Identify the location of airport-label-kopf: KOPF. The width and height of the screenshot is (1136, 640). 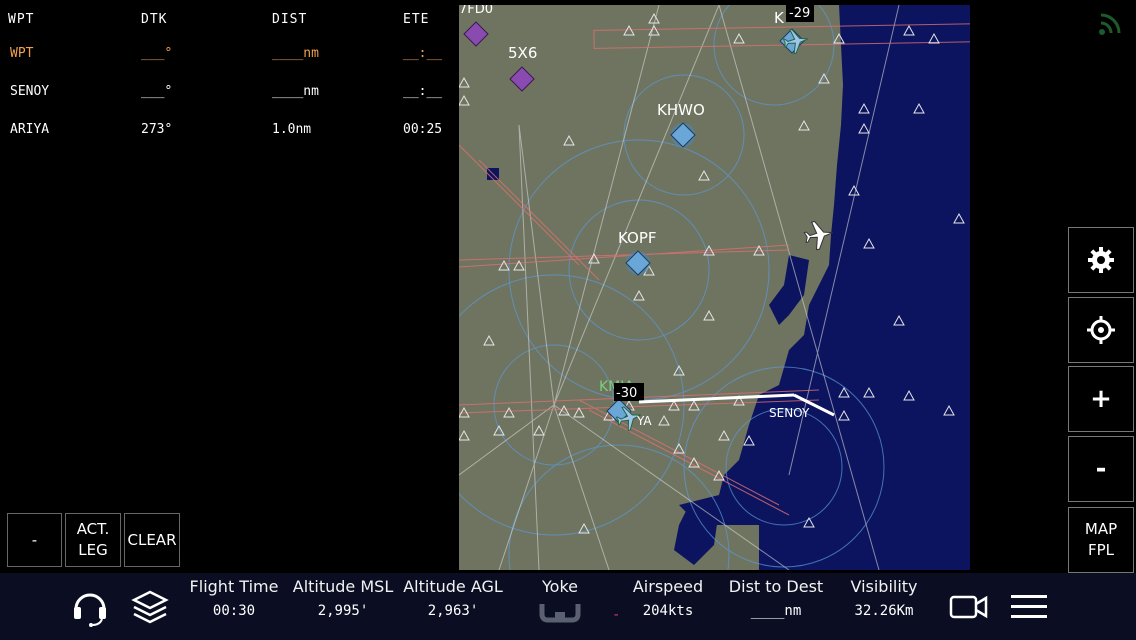
(637, 238).